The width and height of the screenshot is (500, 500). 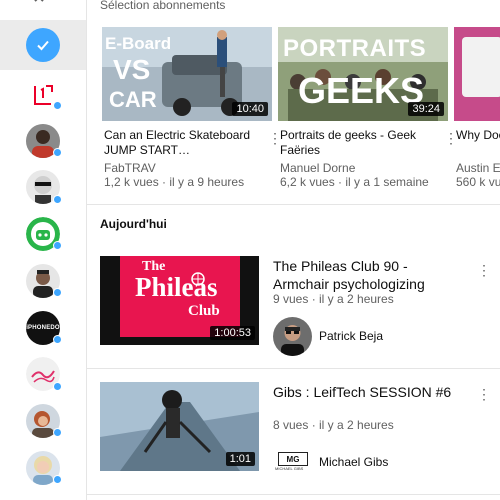 What do you see at coordinates (353, 462) in the screenshot?
I see `channel-name: Michael Gibs` at bounding box center [353, 462].